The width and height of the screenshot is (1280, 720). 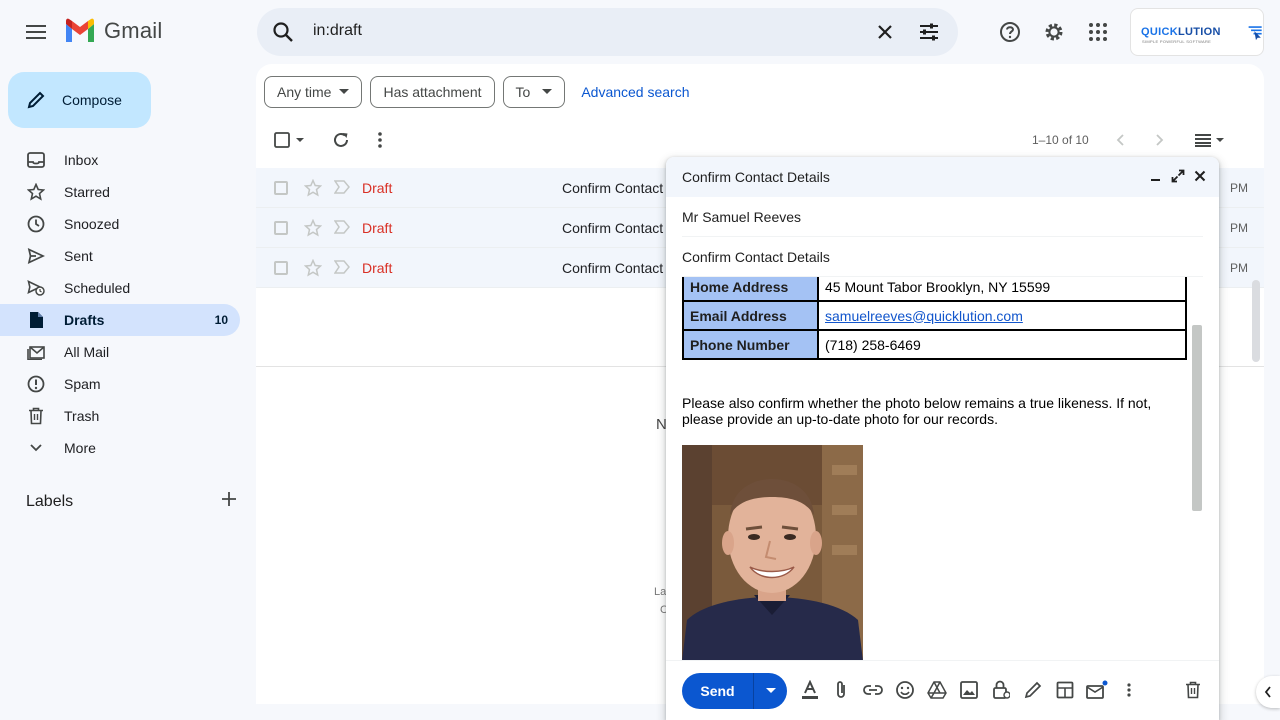 I want to click on sidebar-item-scheduled: Scheduled, so click(x=120, y=288).